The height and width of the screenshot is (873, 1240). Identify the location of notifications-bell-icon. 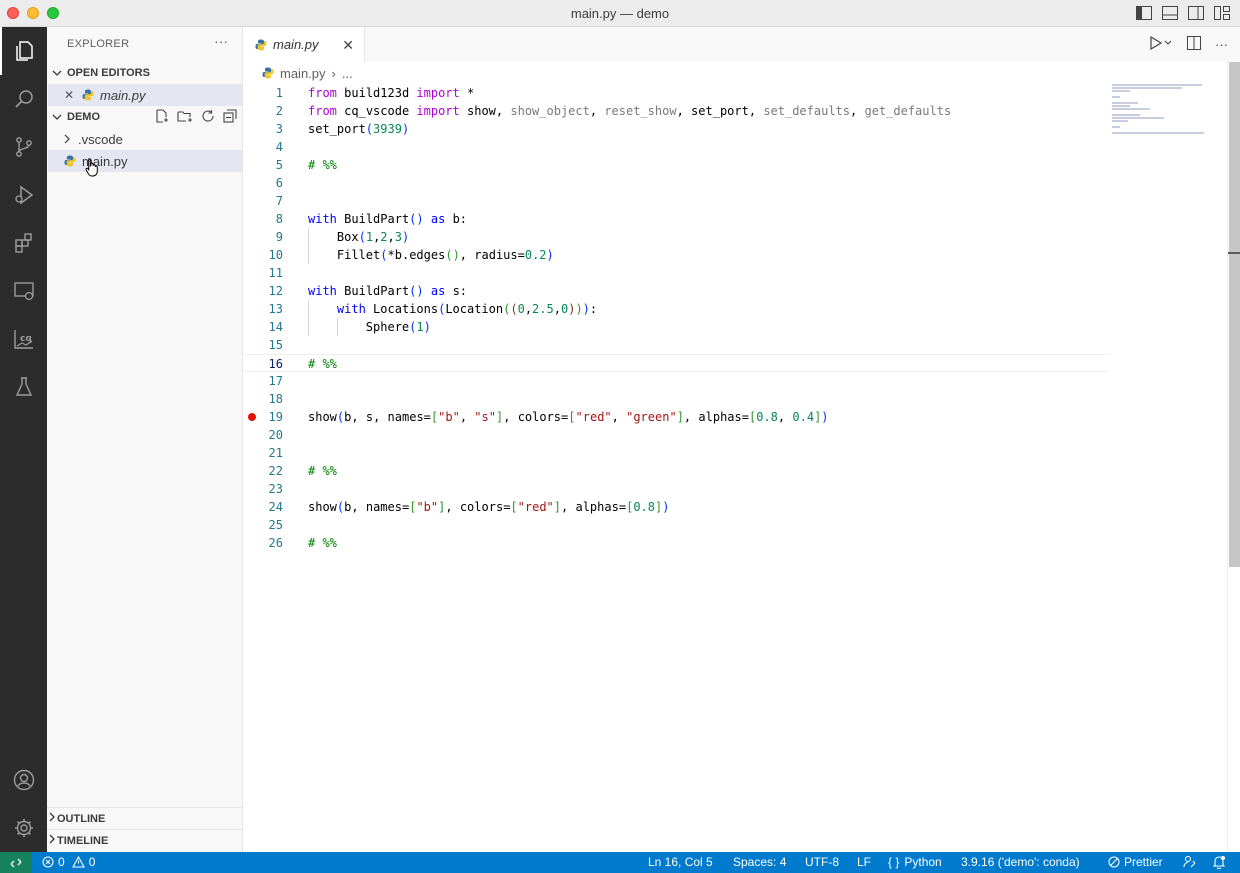
(1219, 863).